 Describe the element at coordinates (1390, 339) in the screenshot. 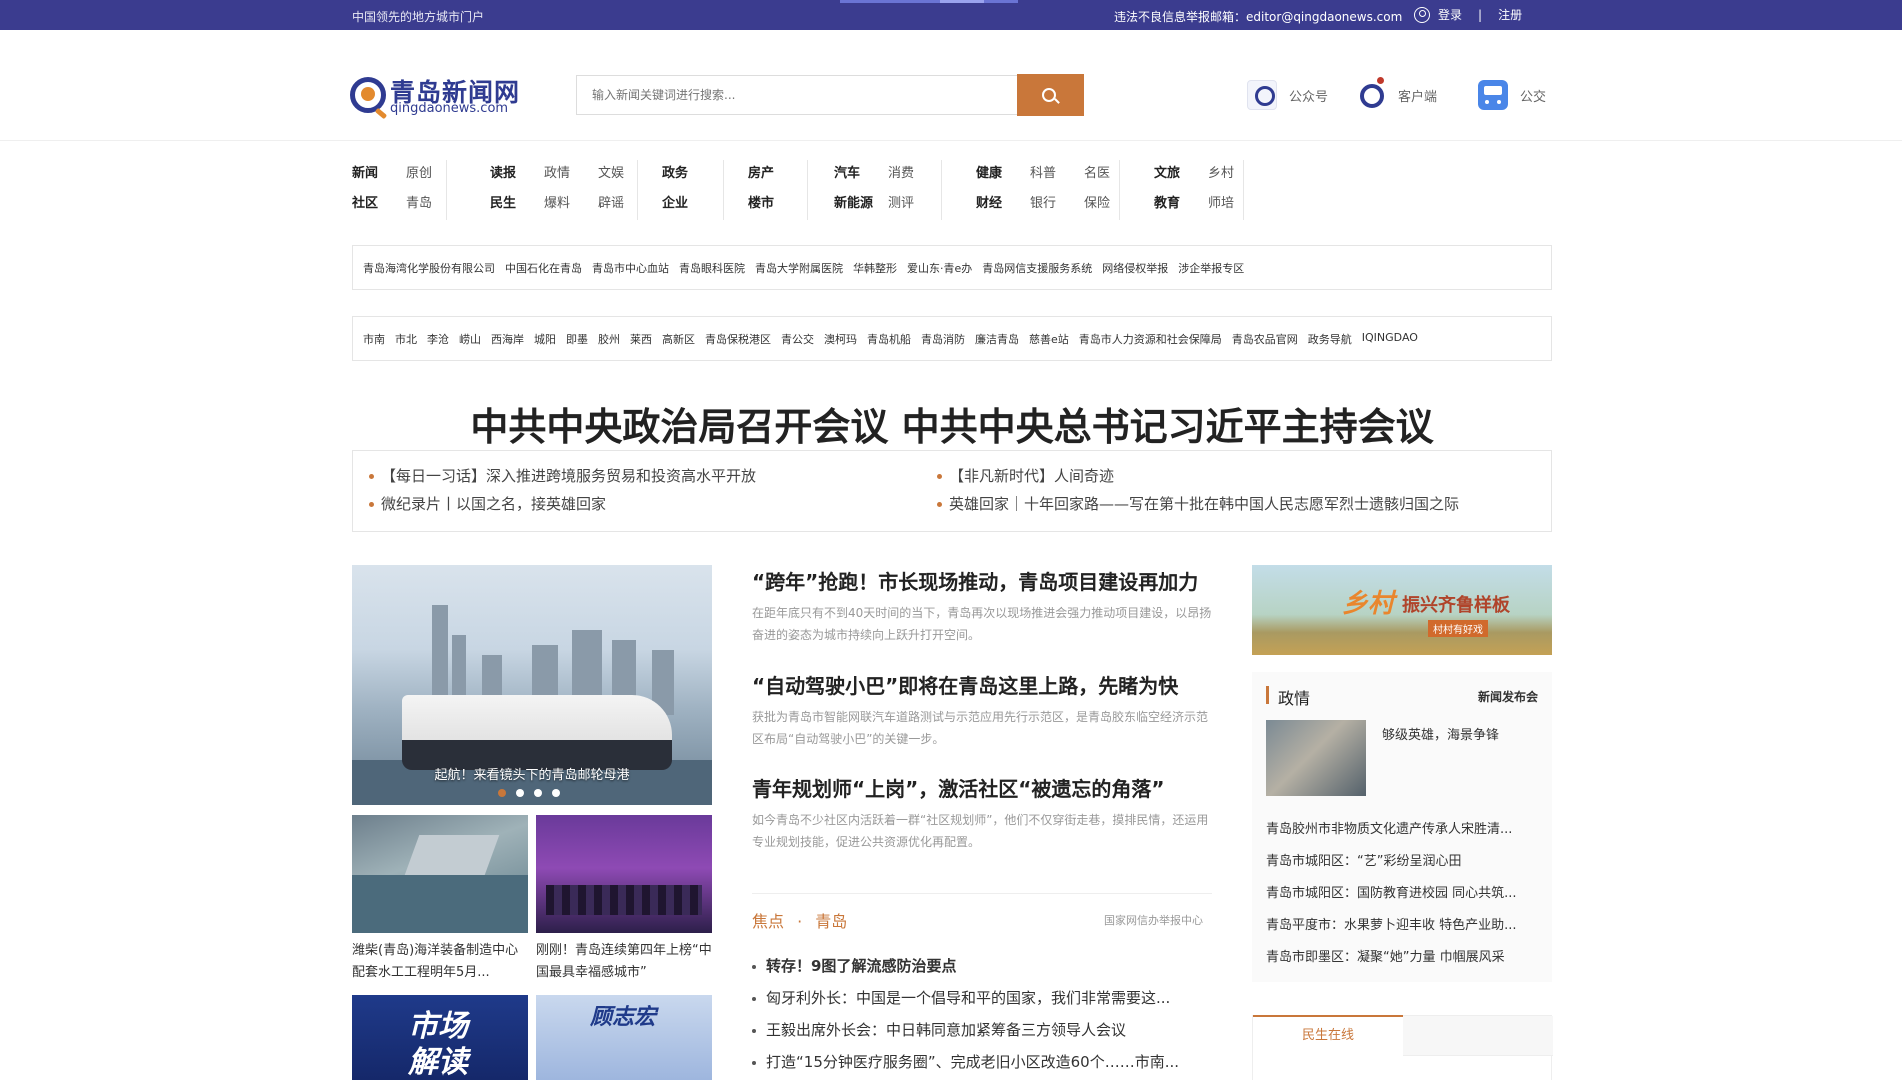

I see `quick-link: IQINGDAO` at that location.